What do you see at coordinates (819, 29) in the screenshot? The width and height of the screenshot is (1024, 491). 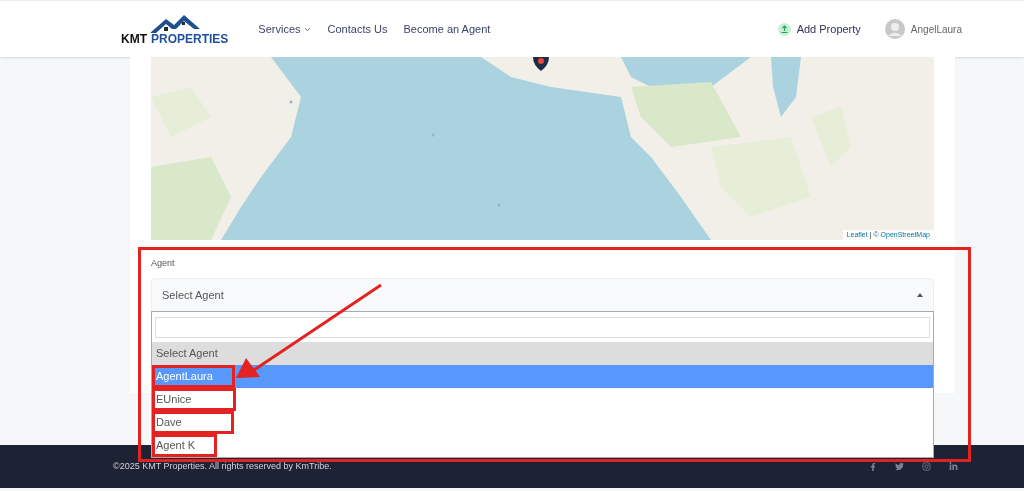 I see `add-property-link: Add Property` at bounding box center [819, 29].